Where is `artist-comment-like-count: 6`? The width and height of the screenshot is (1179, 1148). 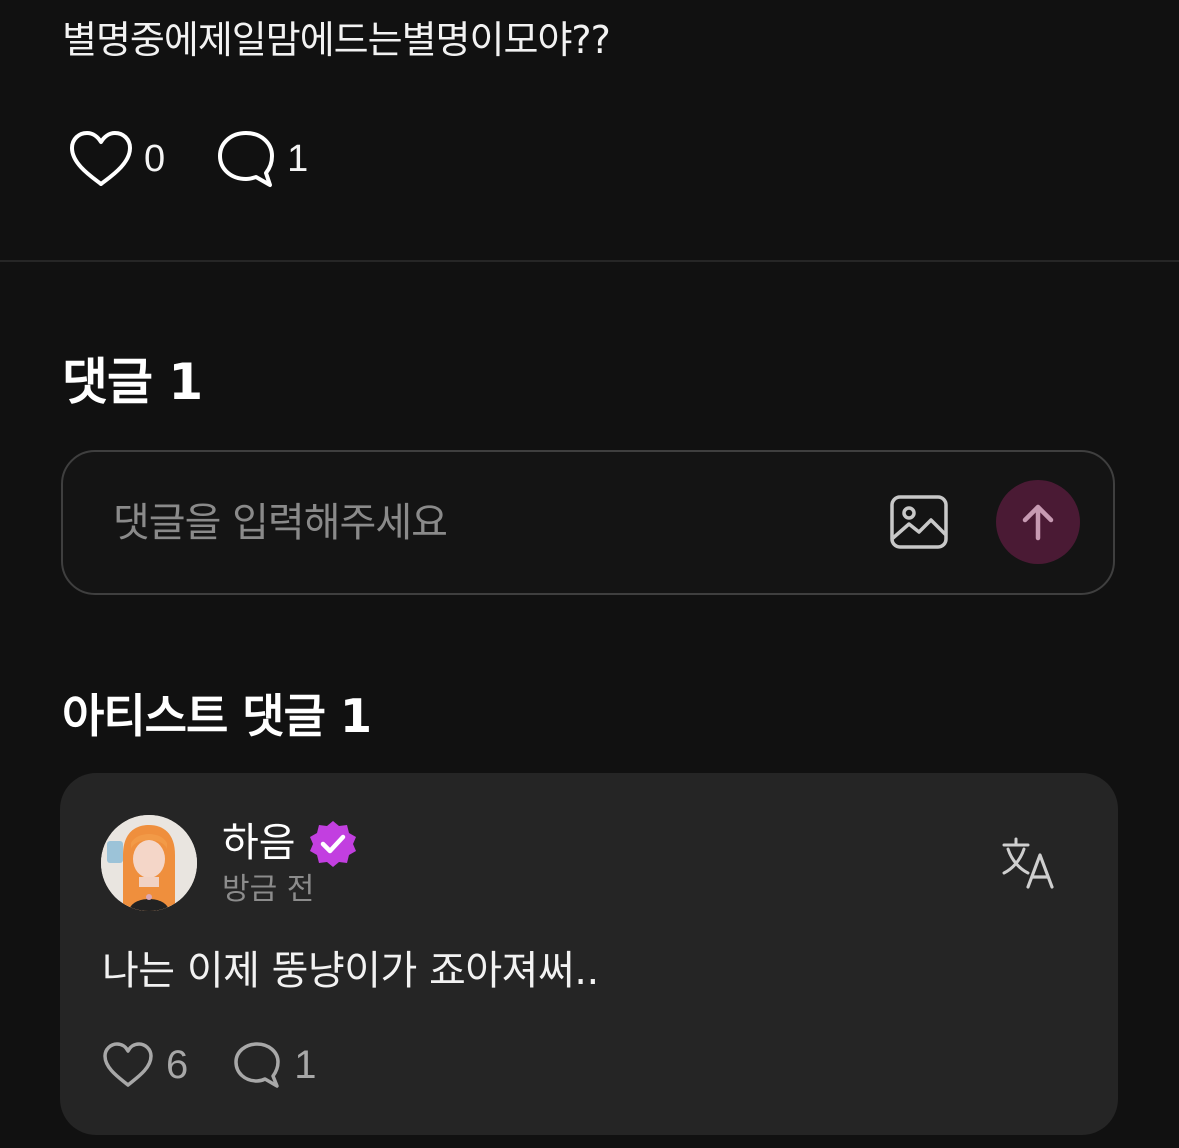
artist-comment-like-count: 6 is located at coordinates (177, 1064).